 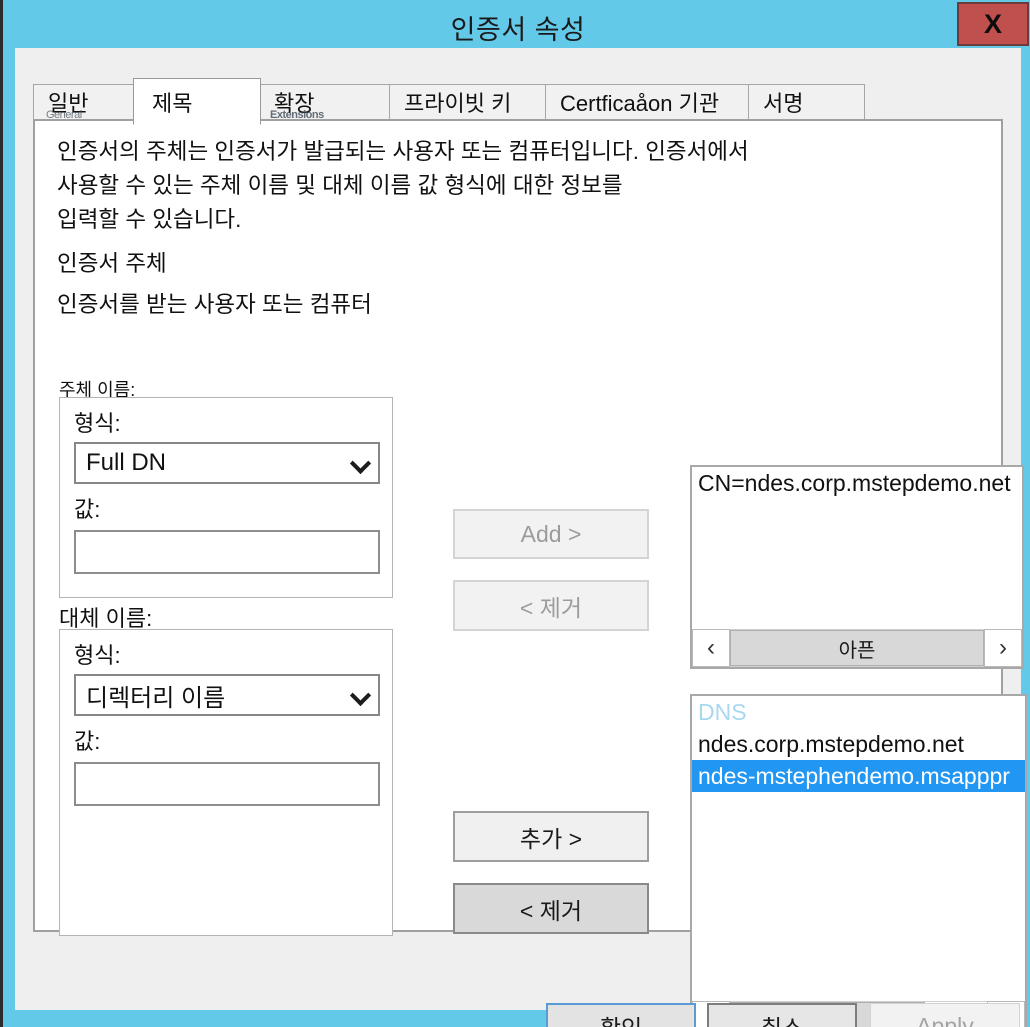 I want to click on apply-button: Apply, so click(x=945, y=1015).